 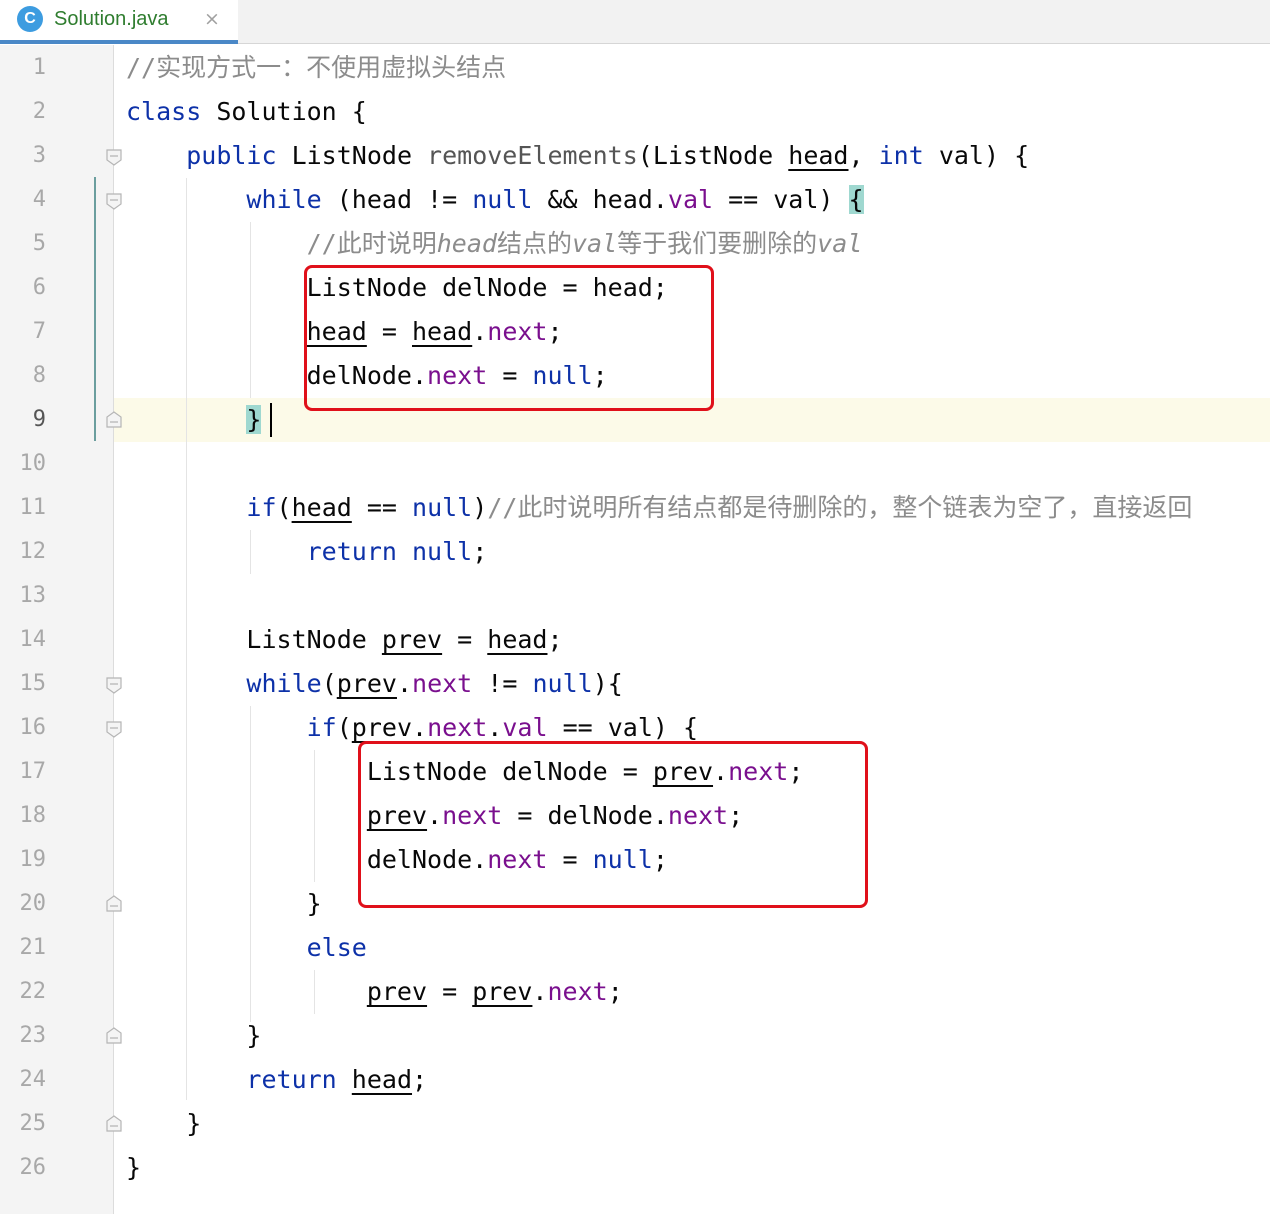 I want to click on line-number: 26, so click(x=23, y=1168).